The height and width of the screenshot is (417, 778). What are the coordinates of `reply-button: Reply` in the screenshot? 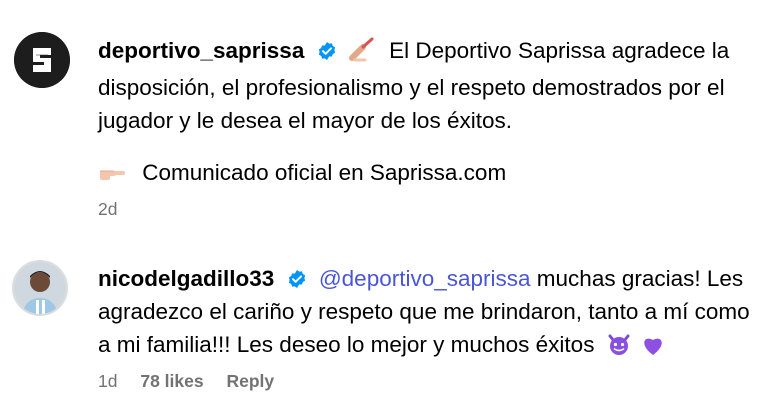 It's located at (250, 381).